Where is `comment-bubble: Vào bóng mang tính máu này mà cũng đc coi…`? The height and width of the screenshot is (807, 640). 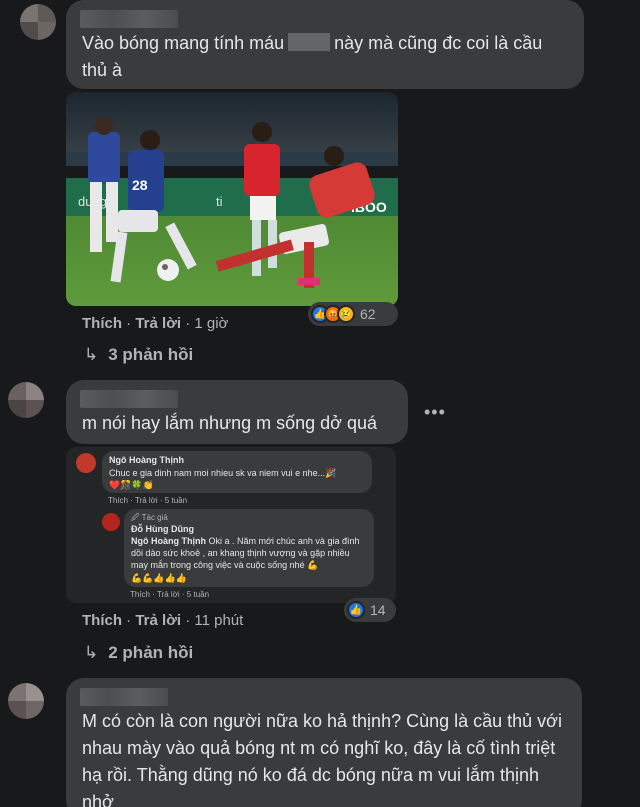 comment-bubble: Vào bóng mang tính máu này mà cũng đc coi… is located at coordinates (325, 44).